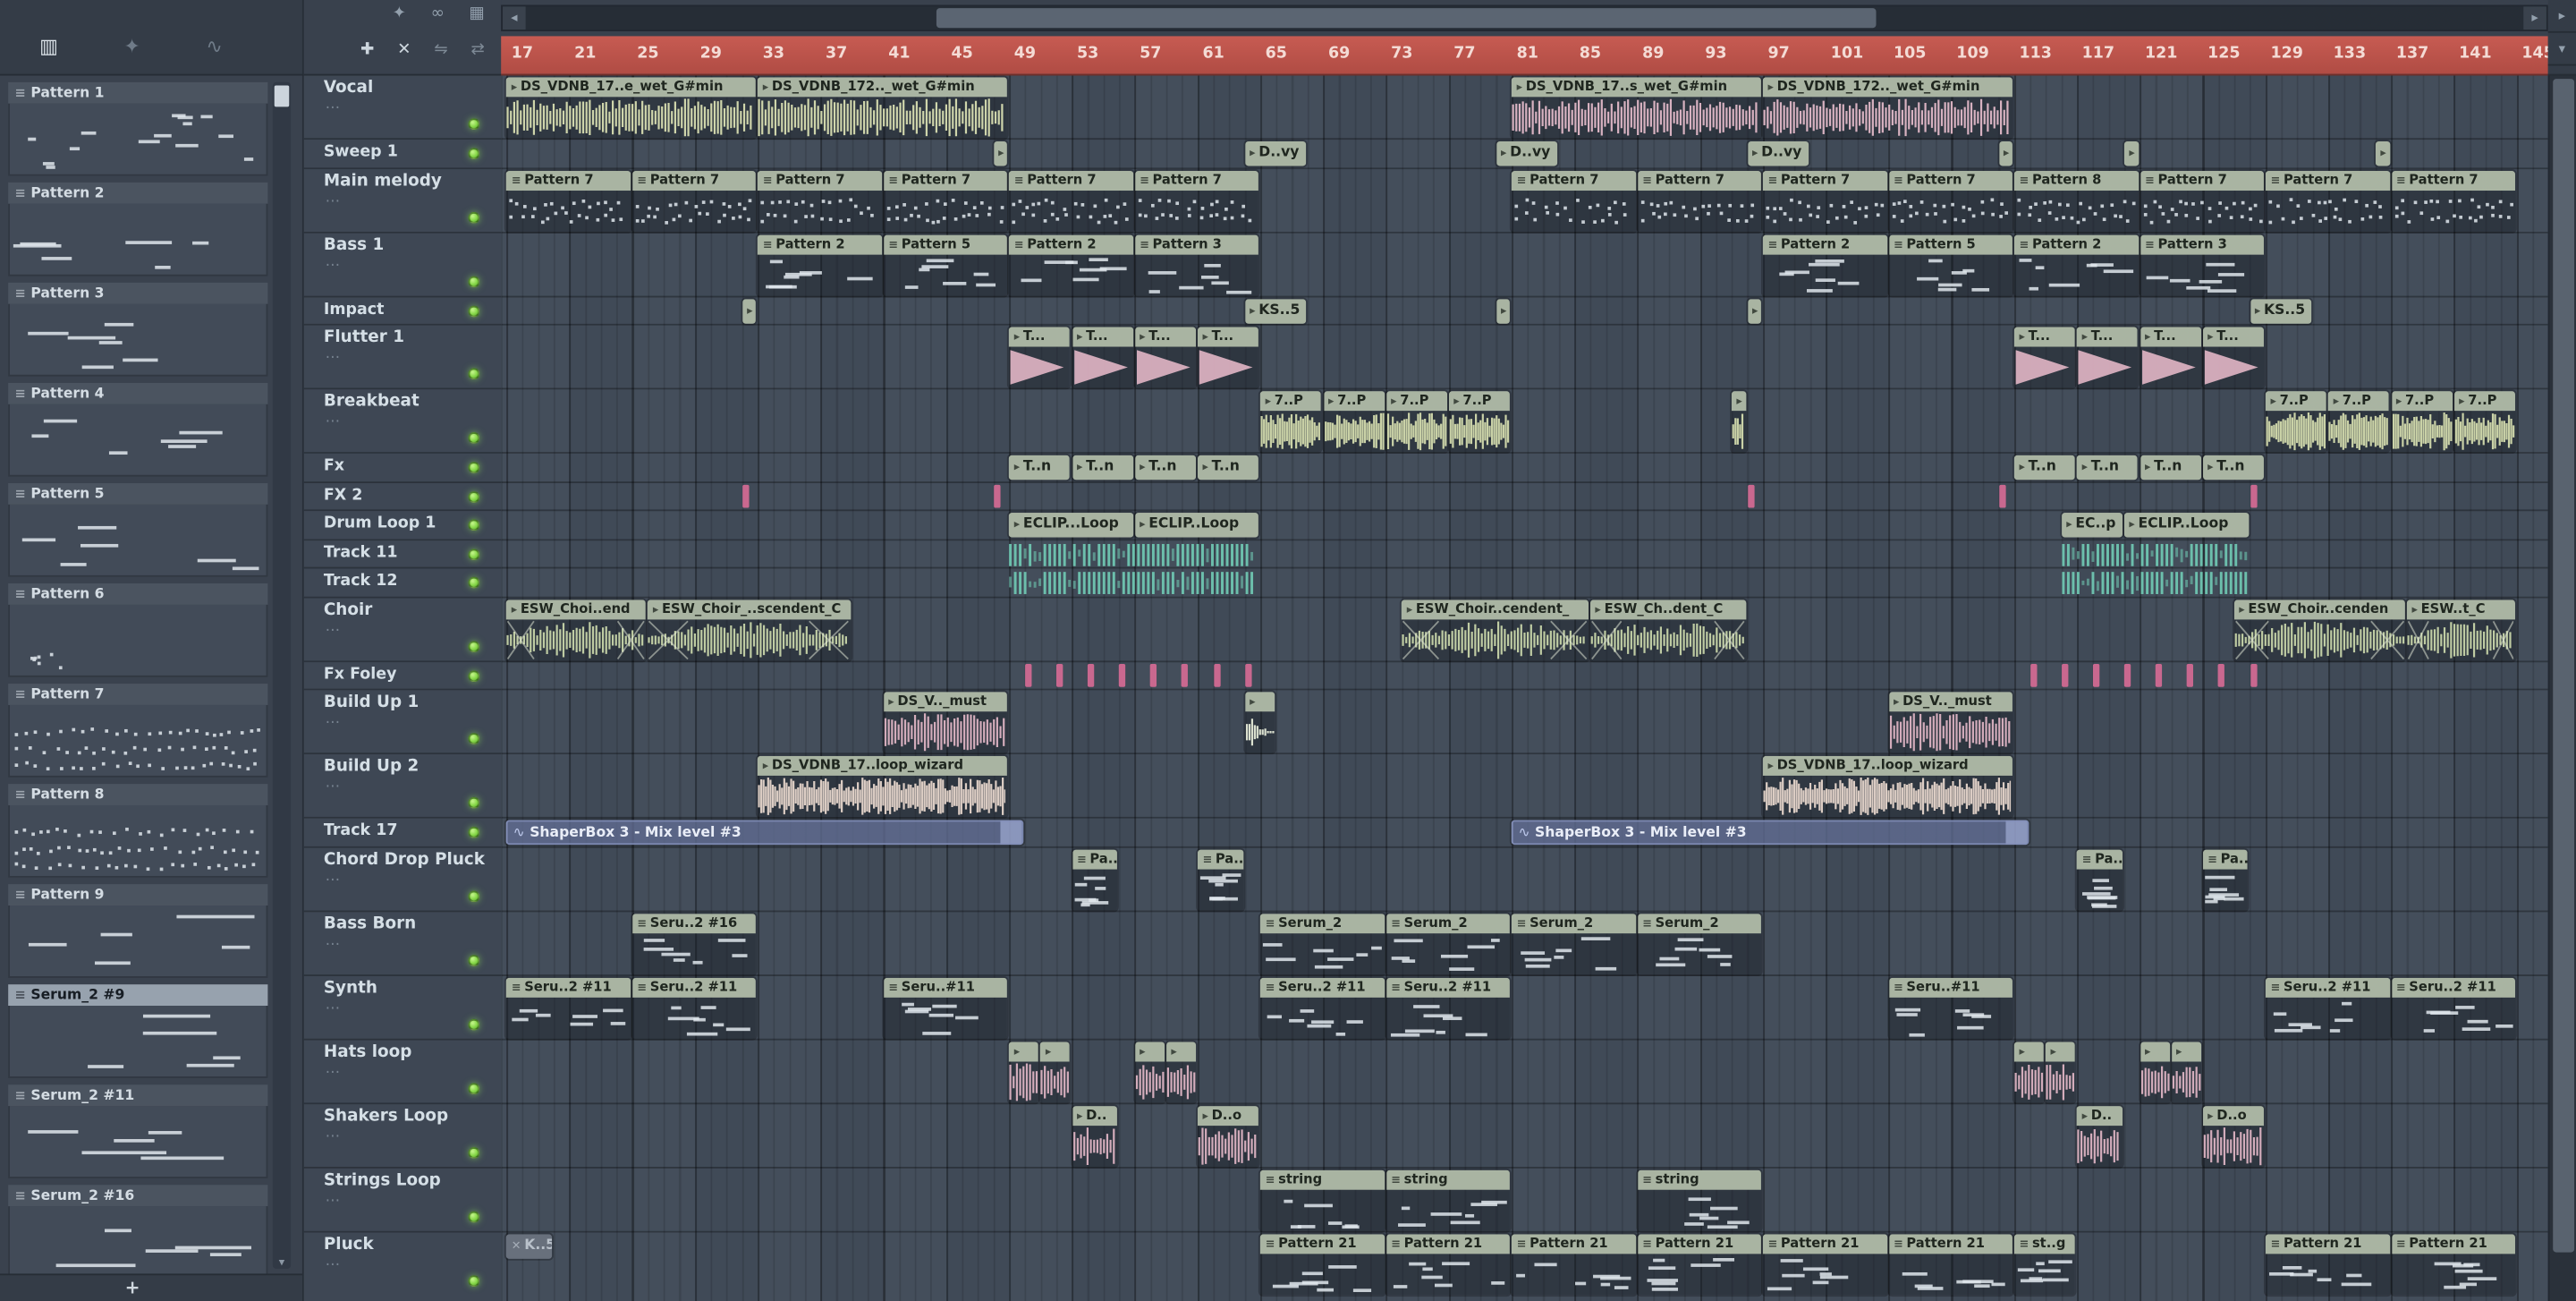 This screenshot has width=2576, height=1301. What do you see at coordinates (1071, 525) in the screenshot?
I see `clip: ▸ ECLIP...Loop` at bounding box center [1071, 525].